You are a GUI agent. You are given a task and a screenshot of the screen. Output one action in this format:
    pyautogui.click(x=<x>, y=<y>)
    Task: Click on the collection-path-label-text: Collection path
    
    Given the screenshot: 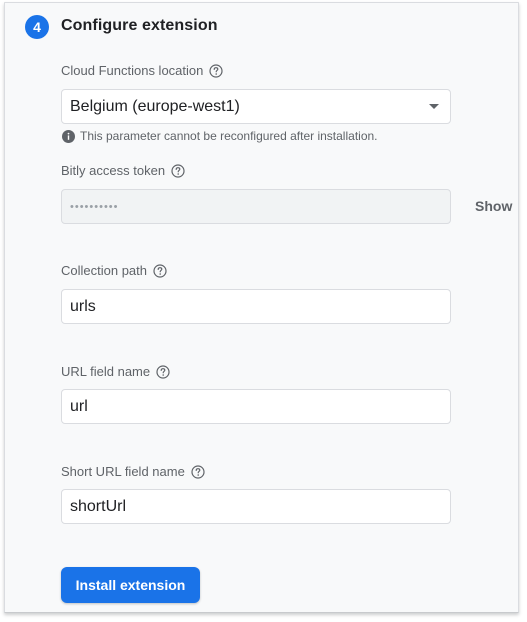 What is the action you would take?
    pyautogui.click(x=104, y=270)
    